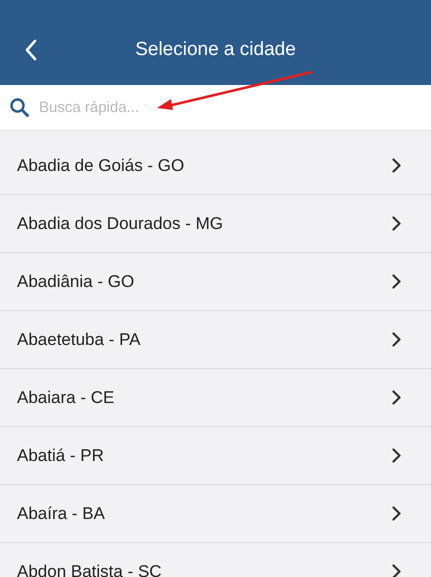  Describe the element at coordinates (19, 107) in the screenshot. I see `search-icon` at that location.